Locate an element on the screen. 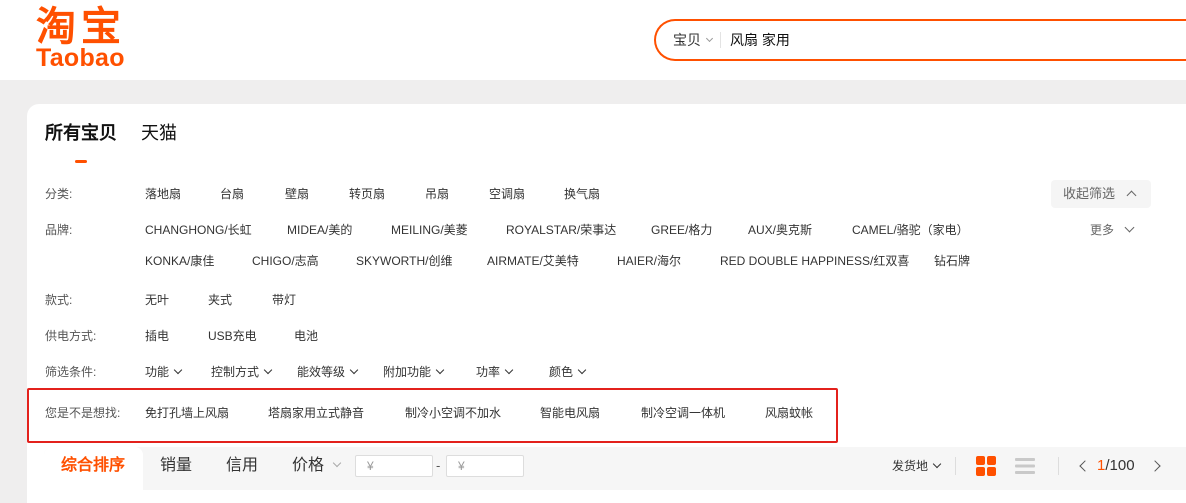  filter-label-brand: 品牌: is located at coordinates (59, 230).